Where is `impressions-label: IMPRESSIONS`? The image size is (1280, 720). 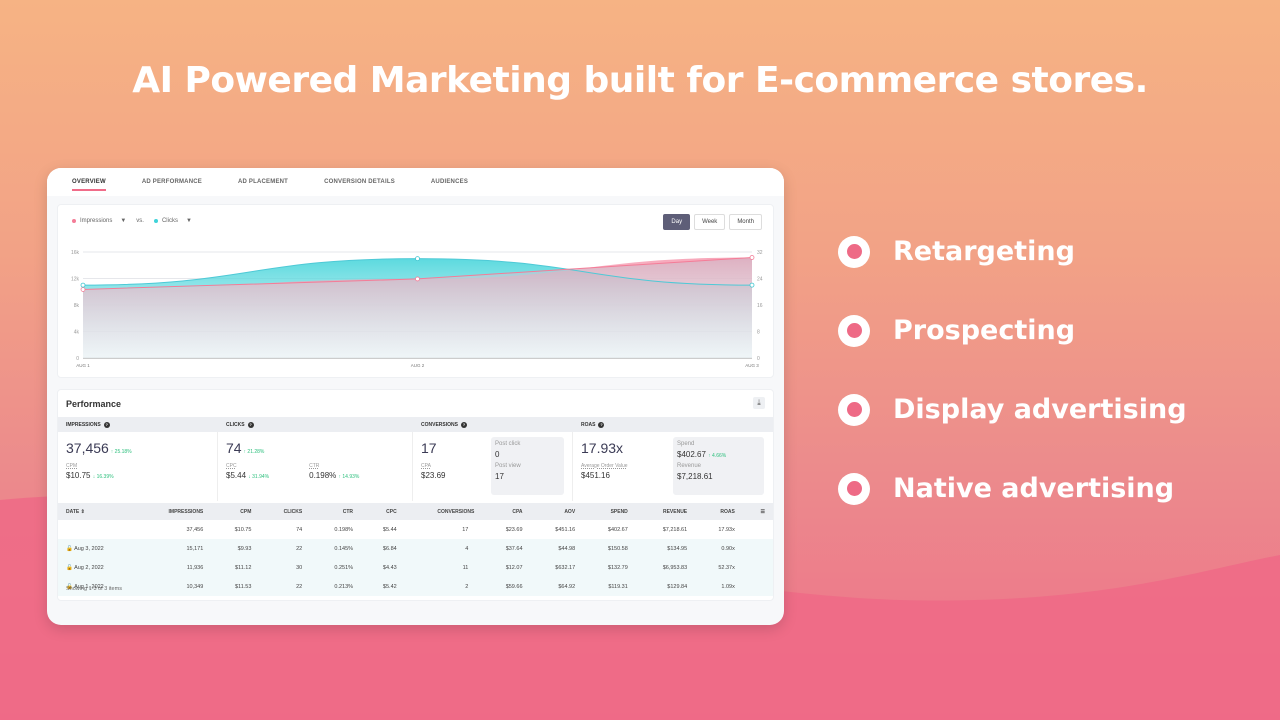
impressions-label: IMPRESSIONS is located at coordinates (83, 425).